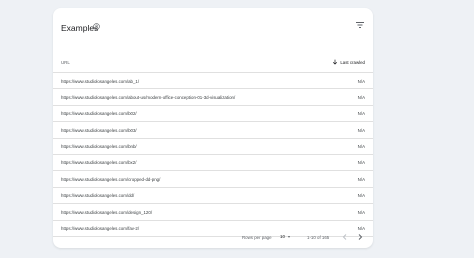  Describe the element at coordinates (96, 26) in the screenshot. I see `help-circle-icon` at that location.